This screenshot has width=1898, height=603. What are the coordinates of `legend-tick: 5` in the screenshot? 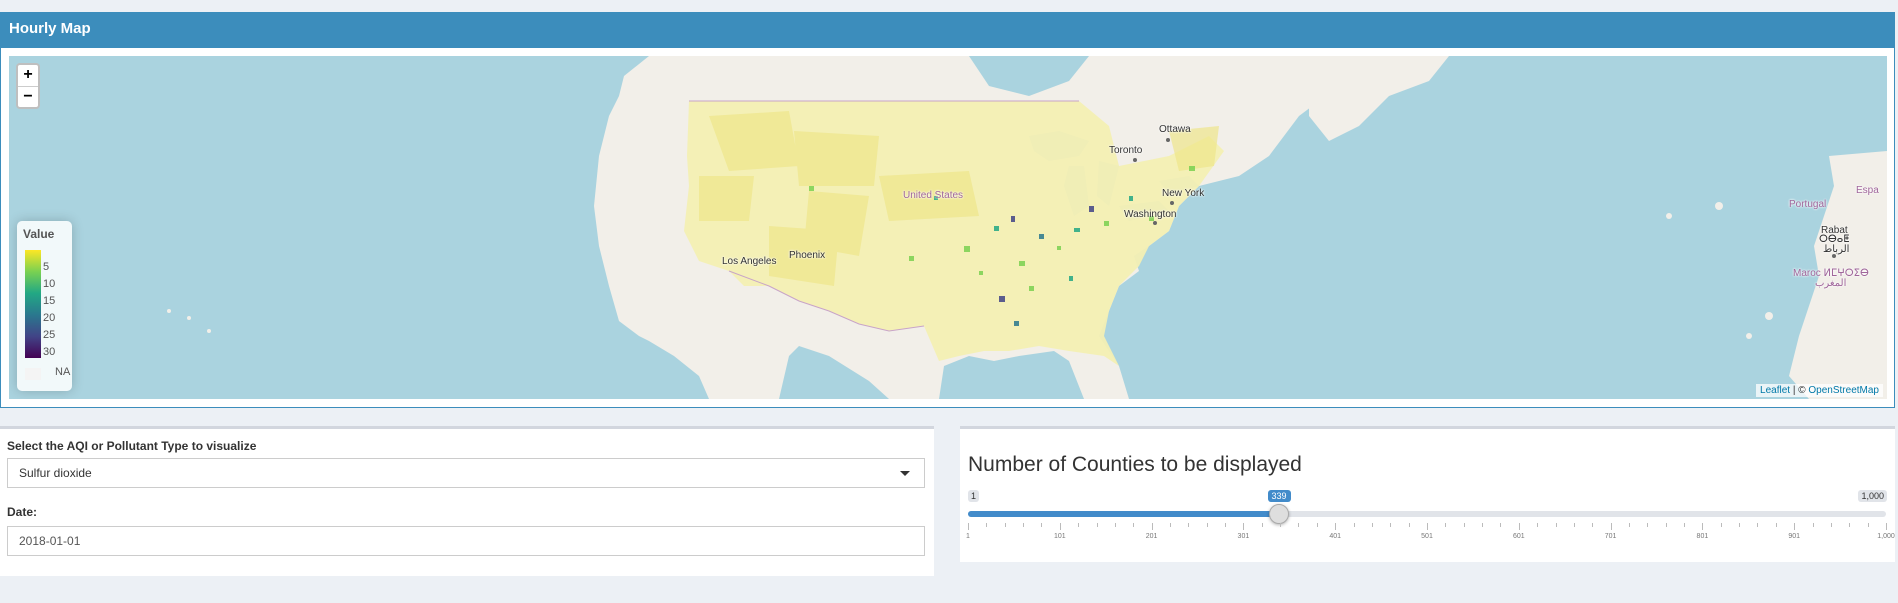 It's located at (46, 267).